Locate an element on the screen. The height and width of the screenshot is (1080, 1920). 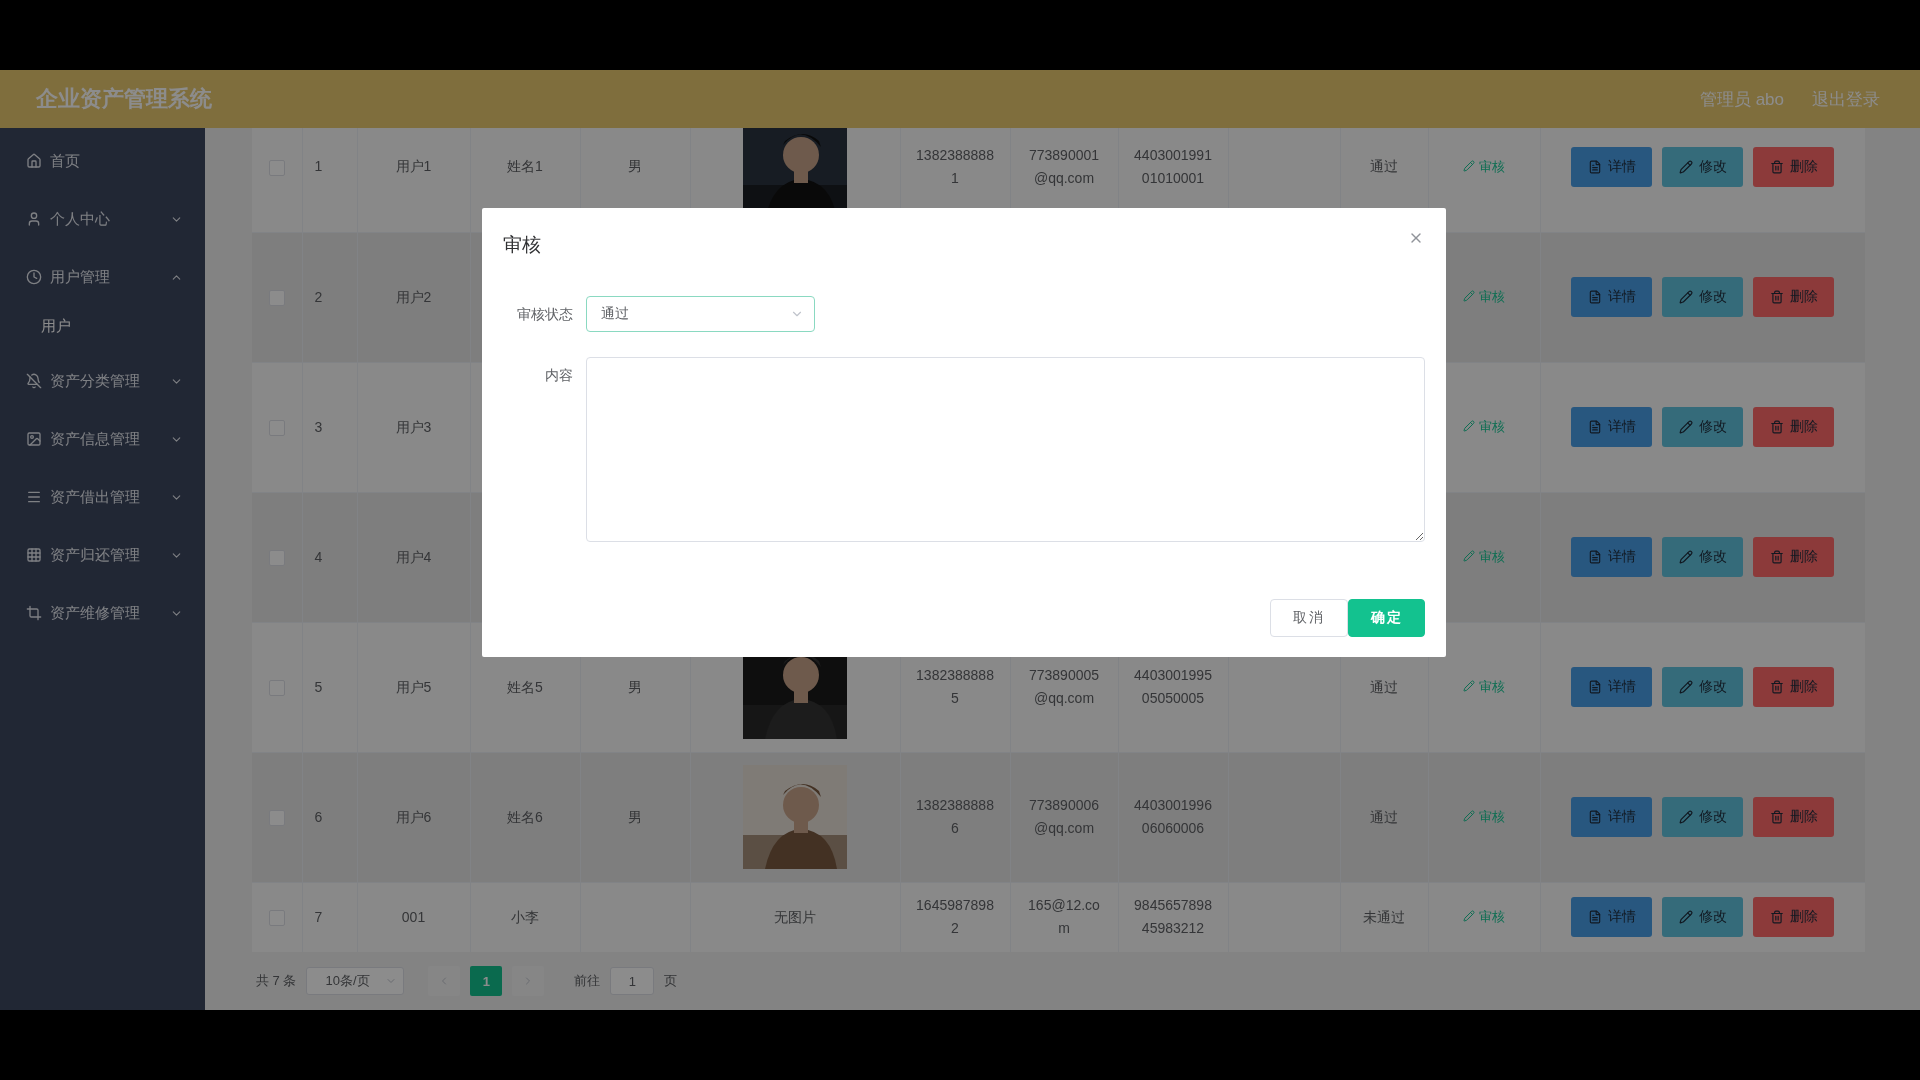
email-cell: 773890006@qq.com is located at coordinates (1064, 816).